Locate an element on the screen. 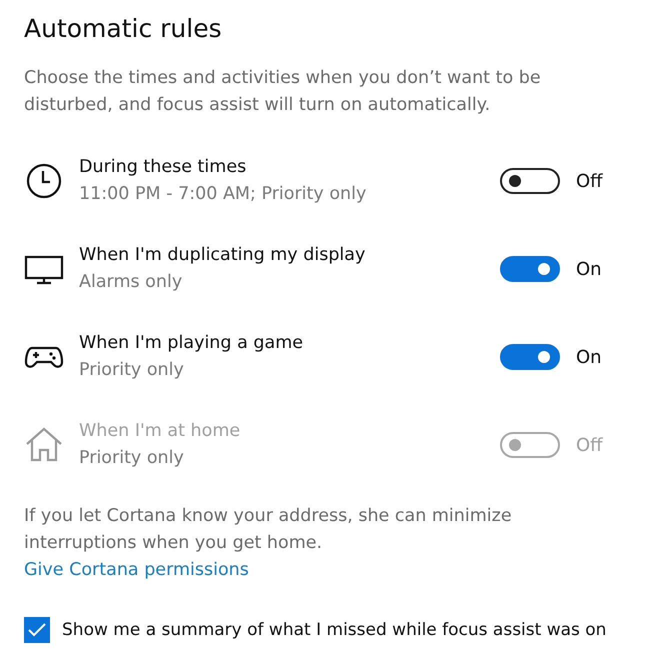 This screenshot has width=670, height=660. description-text: Choose the times and activities when you don’t want to be disturbed, and focus assist will turn on automatically. is located at coordinates (283, 92).